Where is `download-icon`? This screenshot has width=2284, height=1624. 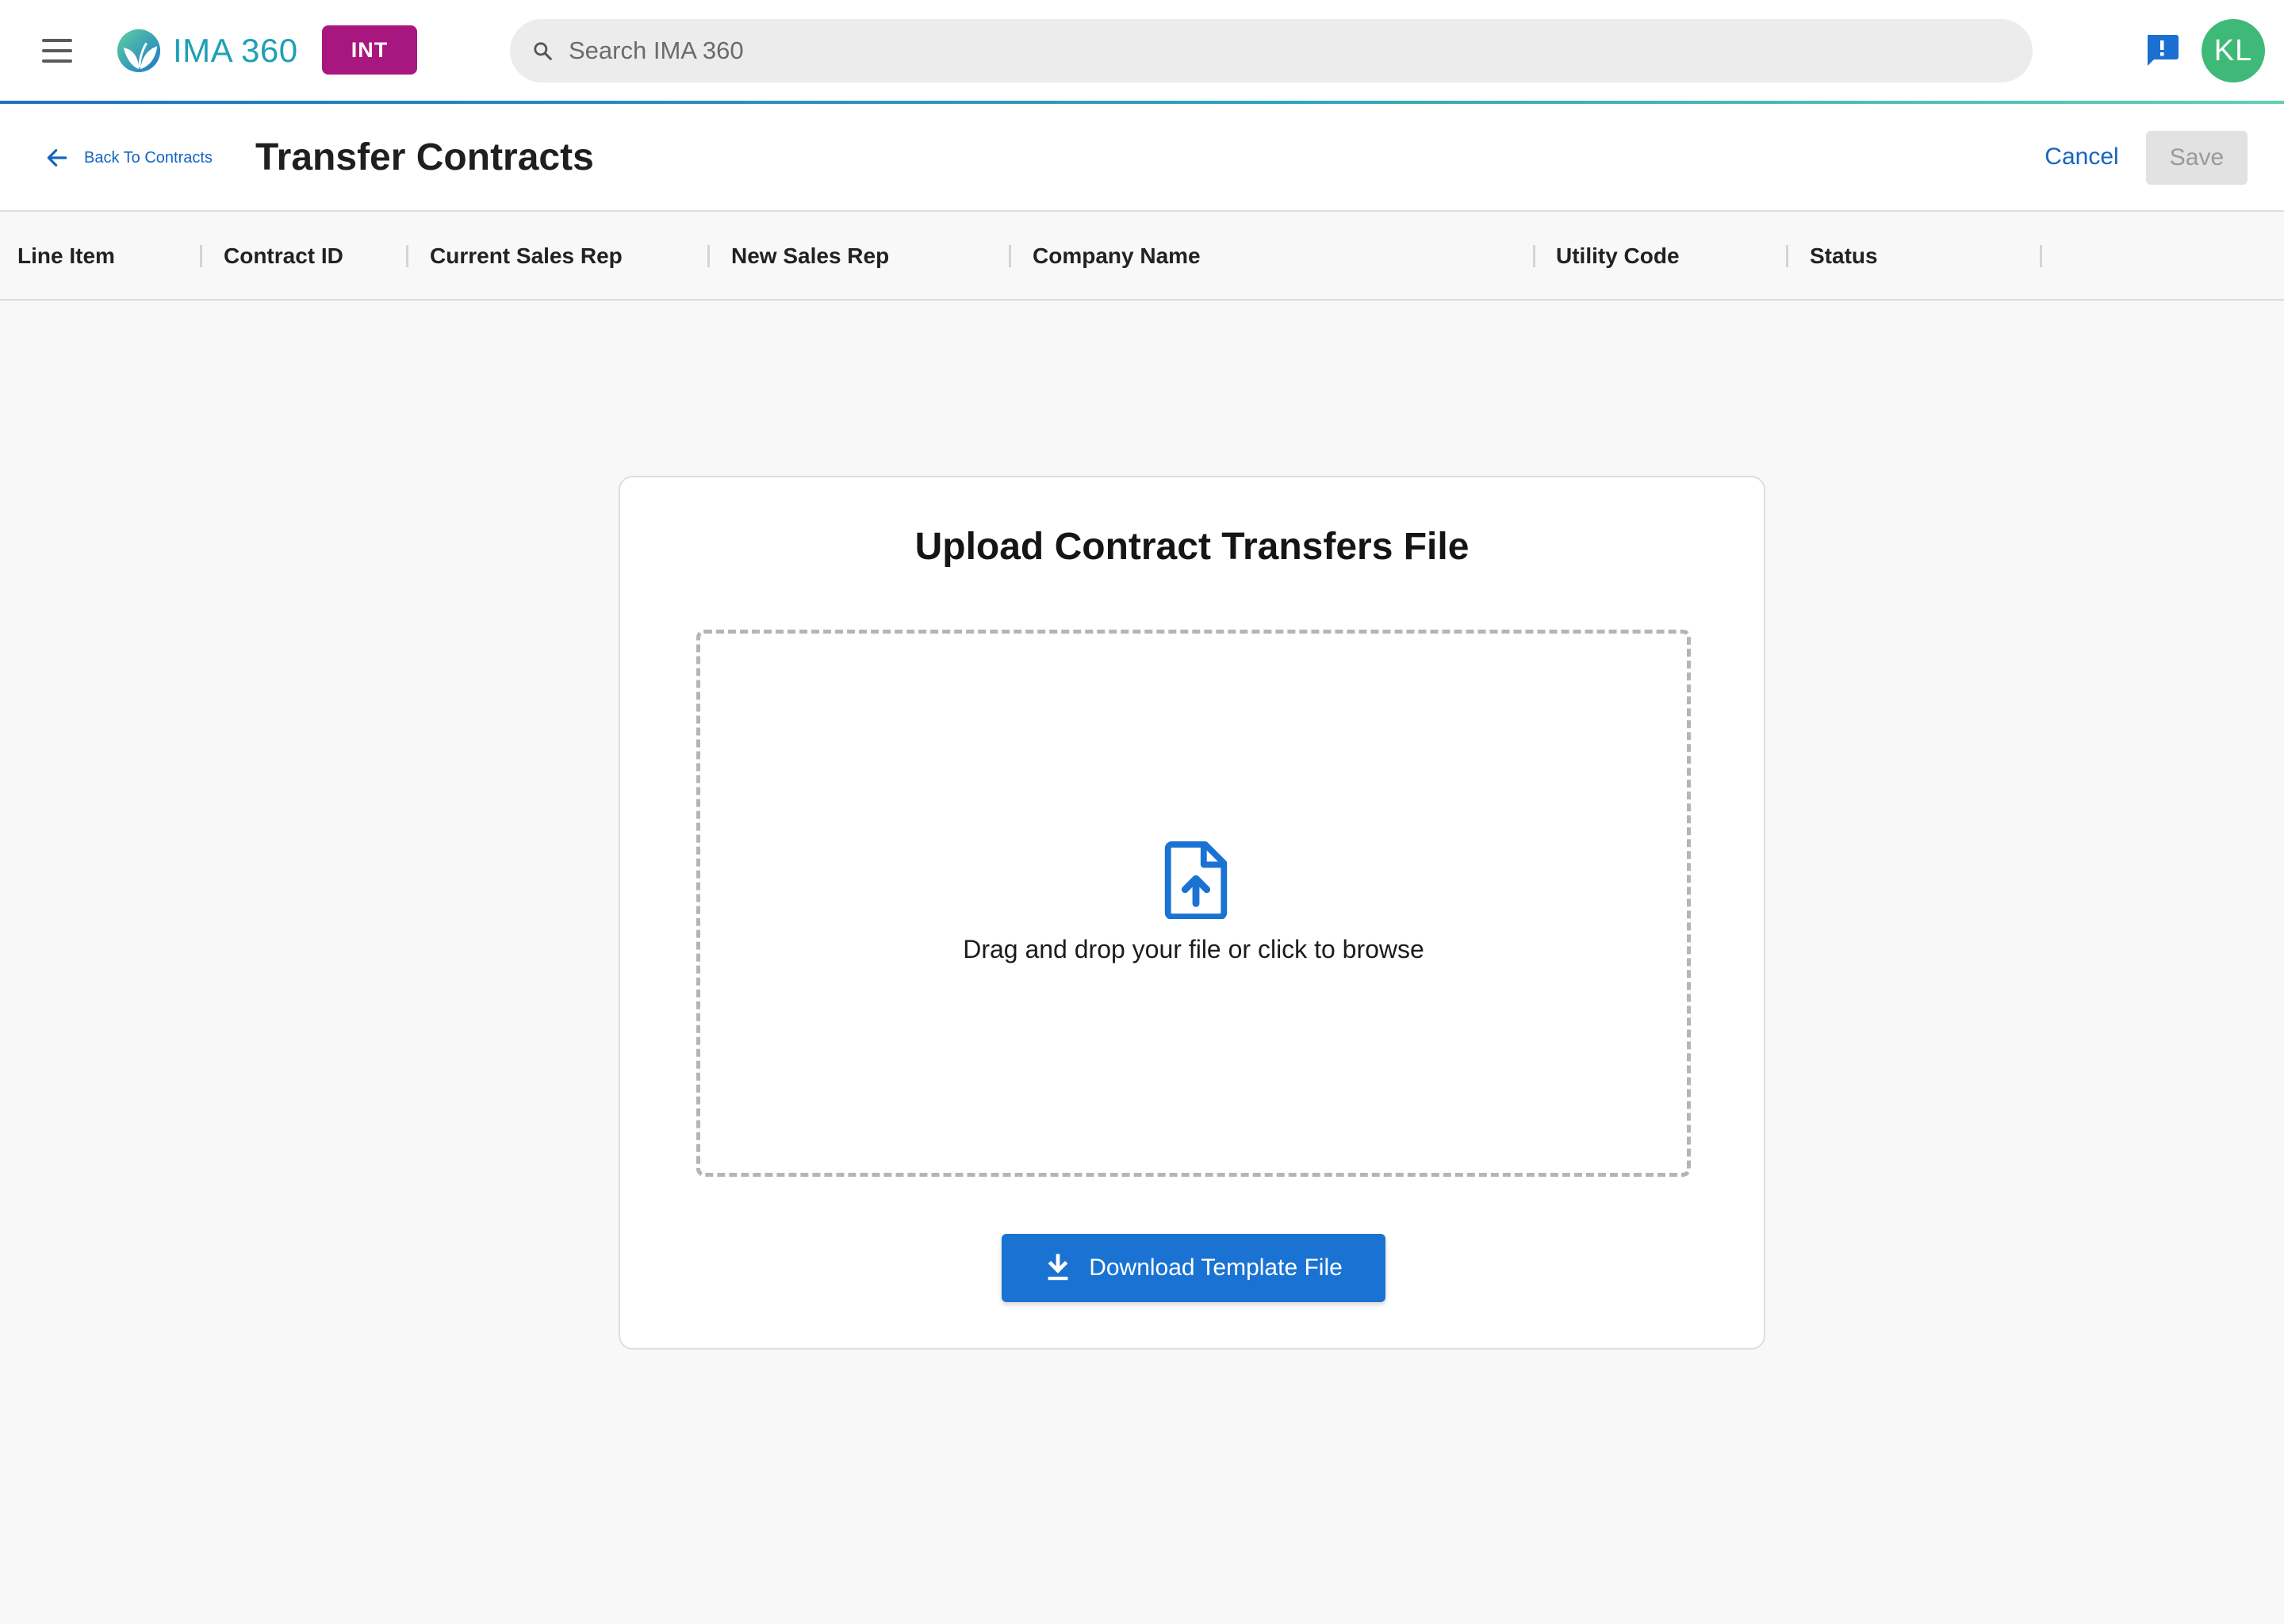 download-icon is located at coordinates (1058, 1267).